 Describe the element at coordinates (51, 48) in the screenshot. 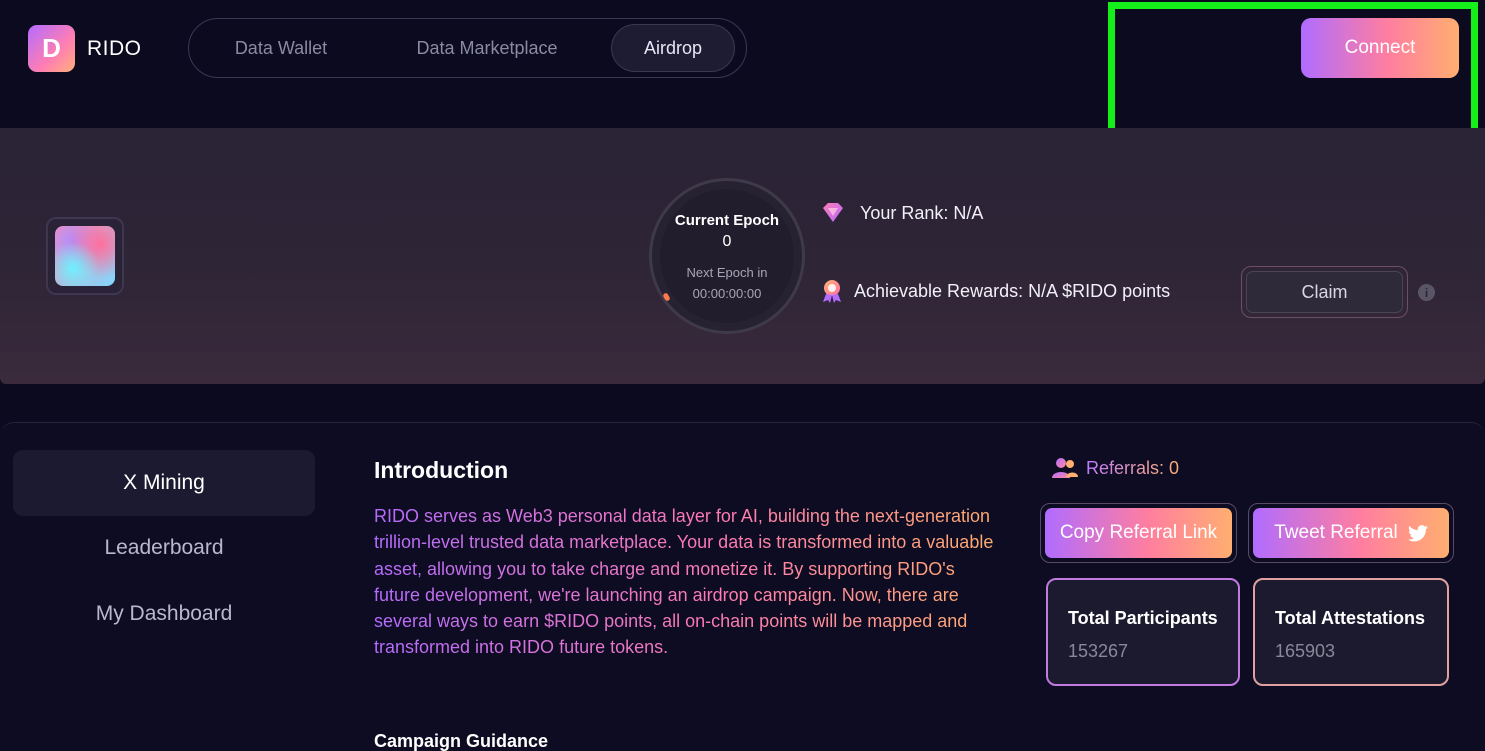

I see `rido-logo-icon: D` at that location.